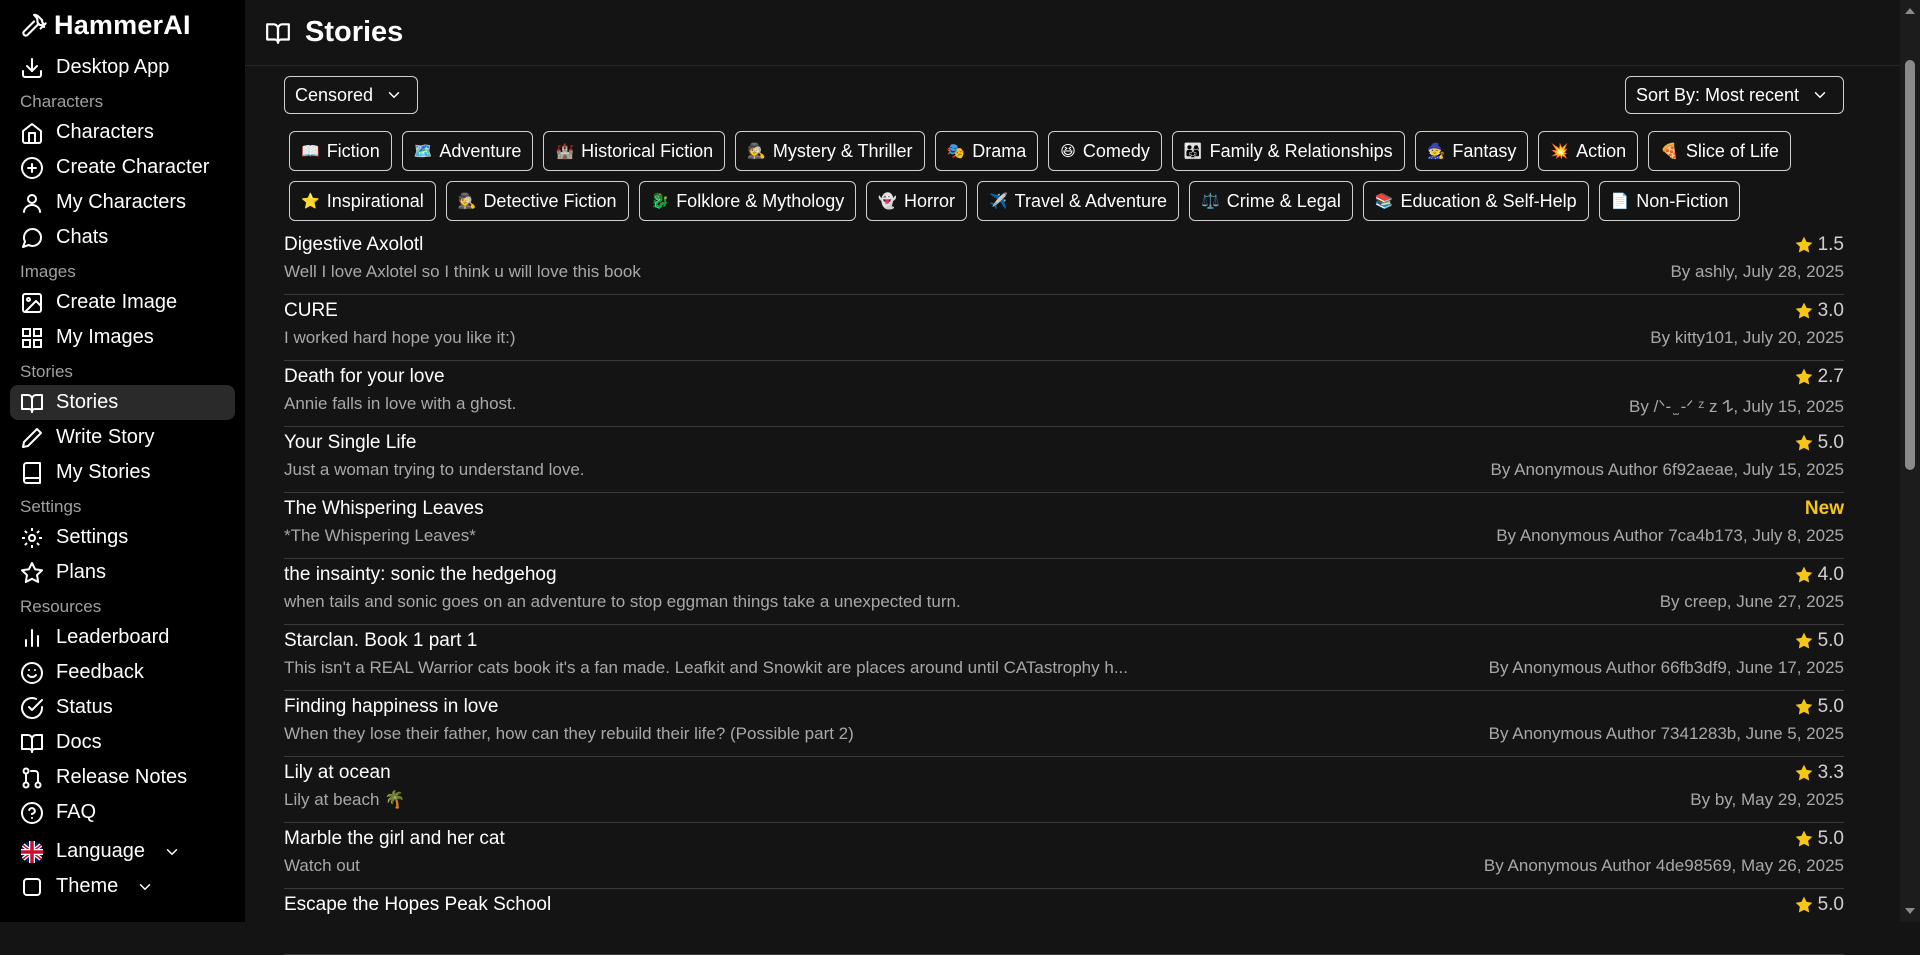 This screenshot has height=955, width=1920. I want to click on sidebar-item-characters: Characters, so click(122, 132).